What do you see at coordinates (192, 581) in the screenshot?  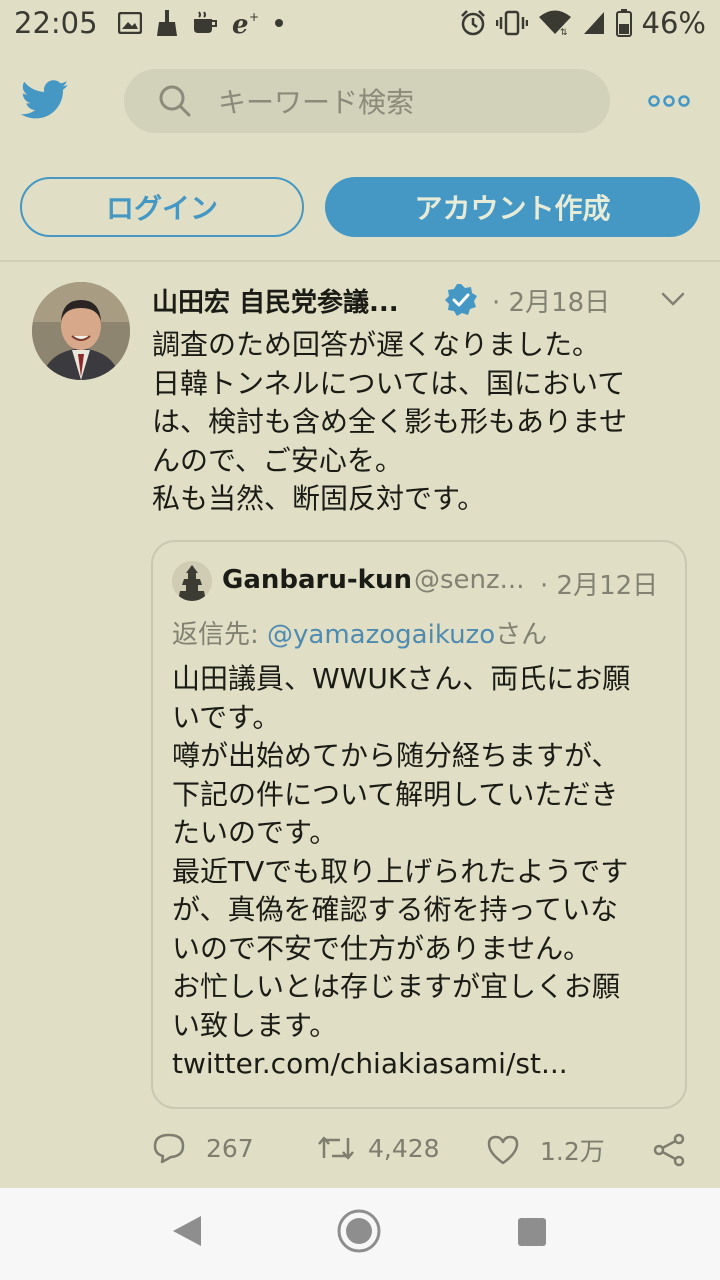 I see `quoted-author-avatar` at bounding box center [192, 581].